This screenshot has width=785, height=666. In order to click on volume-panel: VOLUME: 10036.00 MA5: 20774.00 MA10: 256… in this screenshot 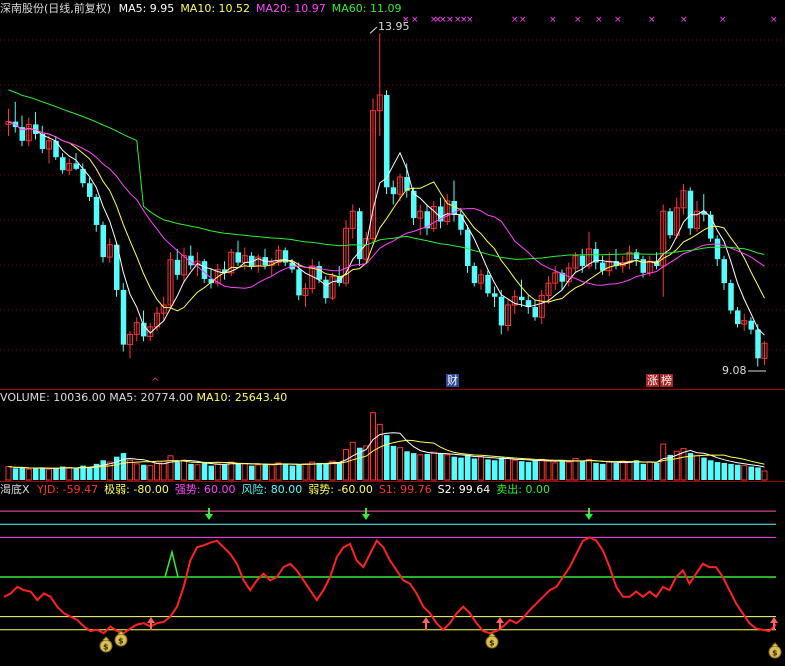, I will do `click(392, 436)`.